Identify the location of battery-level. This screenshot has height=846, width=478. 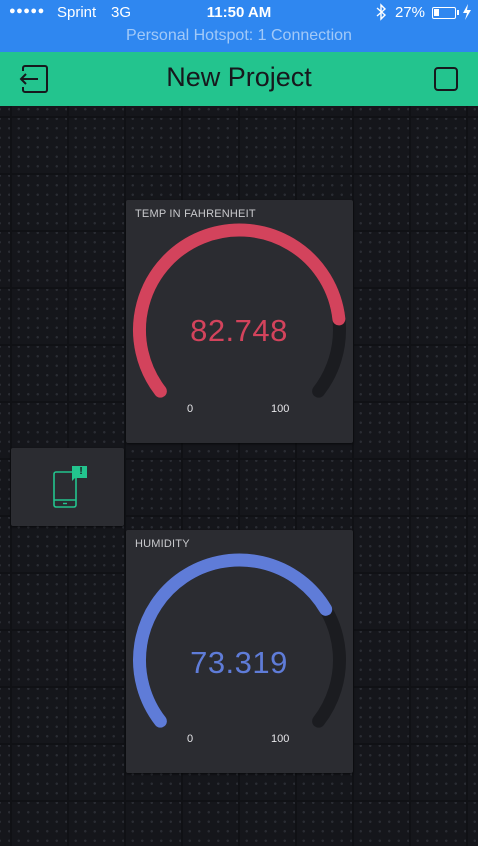
(437, 12).